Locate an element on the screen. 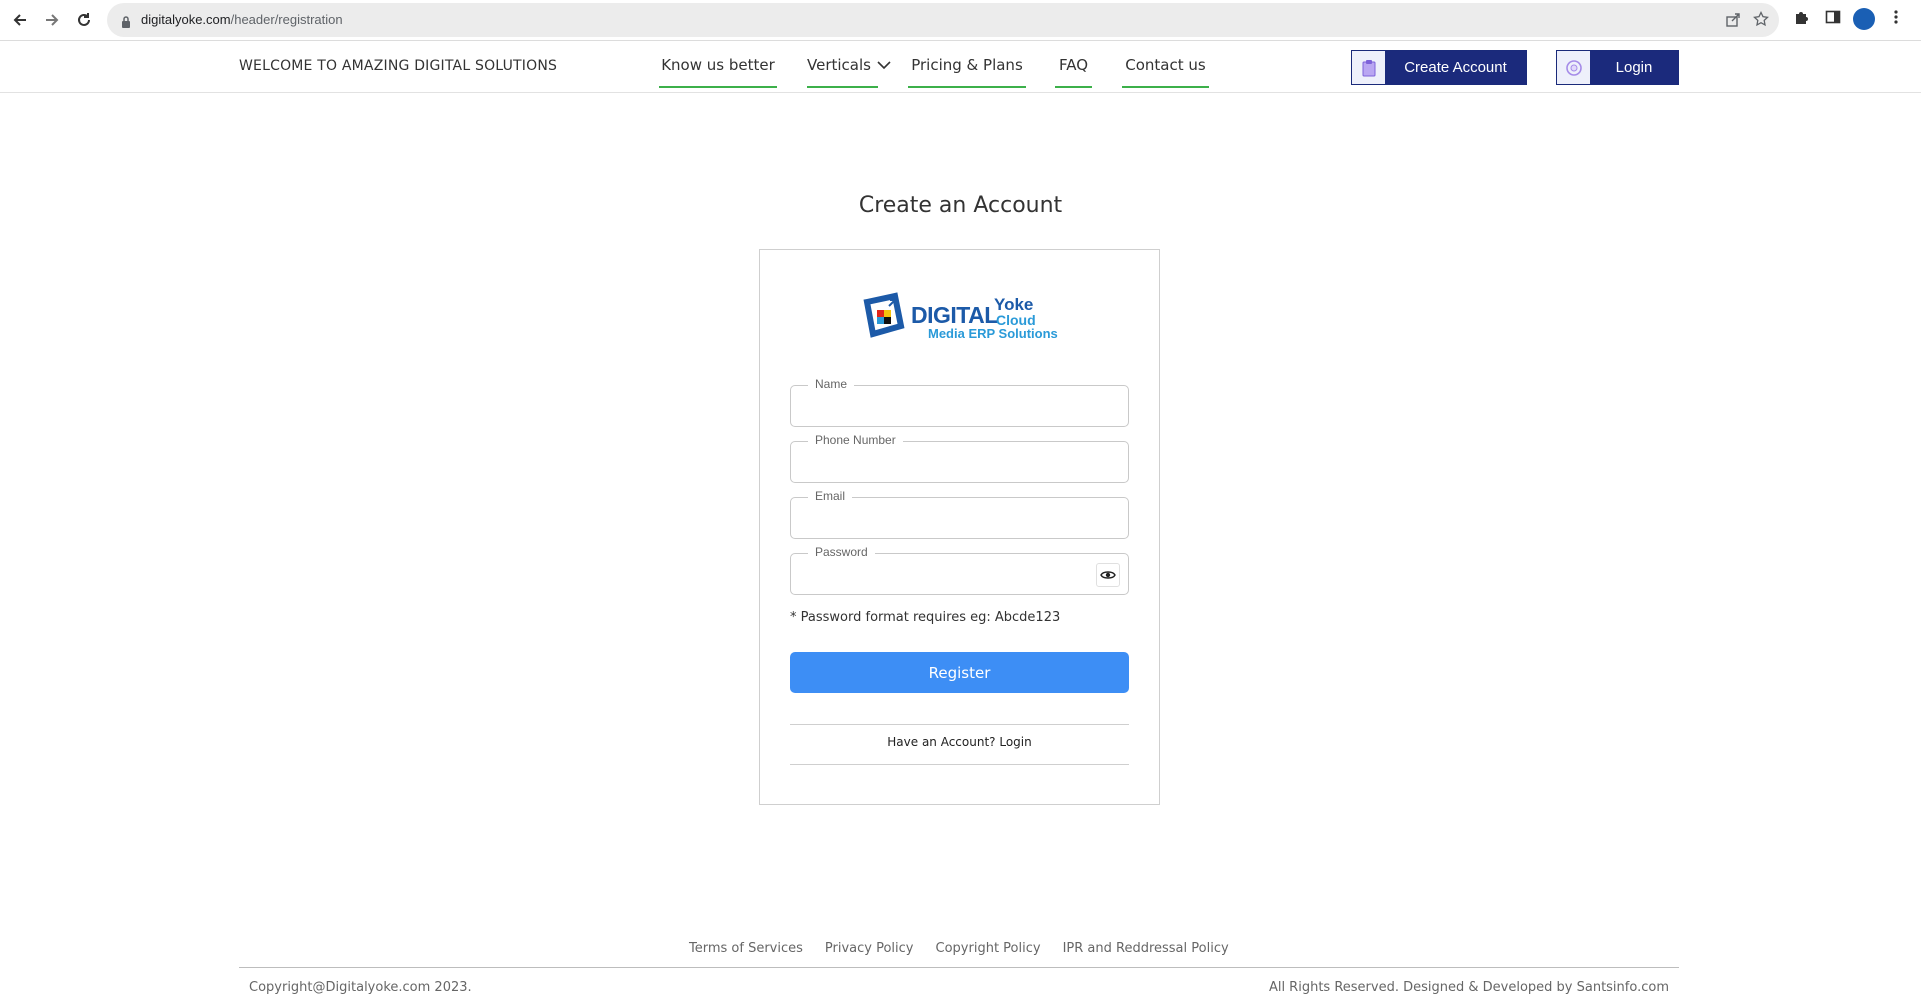 The width and height of the screenshot is (1921, 1003). phone-input is located at coordinates (953, 463).